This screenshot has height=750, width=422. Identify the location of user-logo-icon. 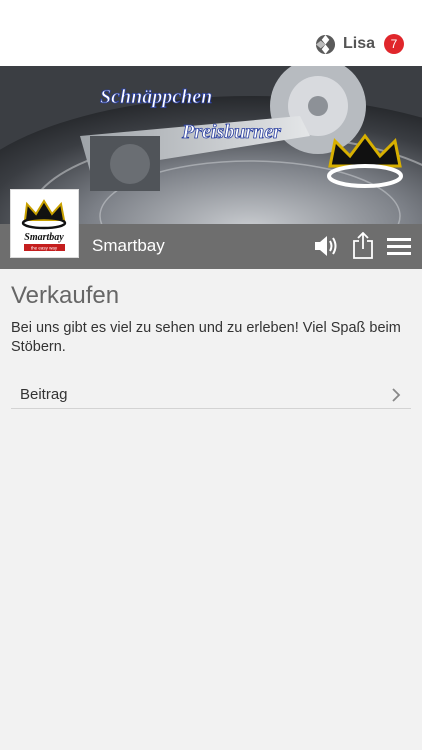
(325, 44).